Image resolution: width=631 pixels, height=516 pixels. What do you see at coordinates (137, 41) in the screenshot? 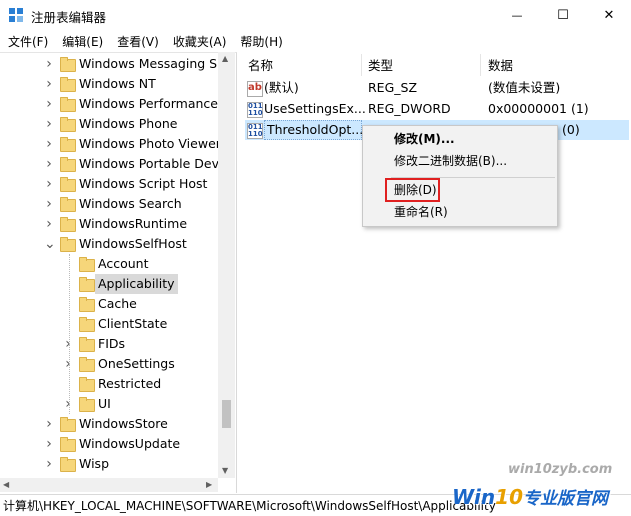
I see `menu-view: 查看(V)` at bounding box center [137, 41].